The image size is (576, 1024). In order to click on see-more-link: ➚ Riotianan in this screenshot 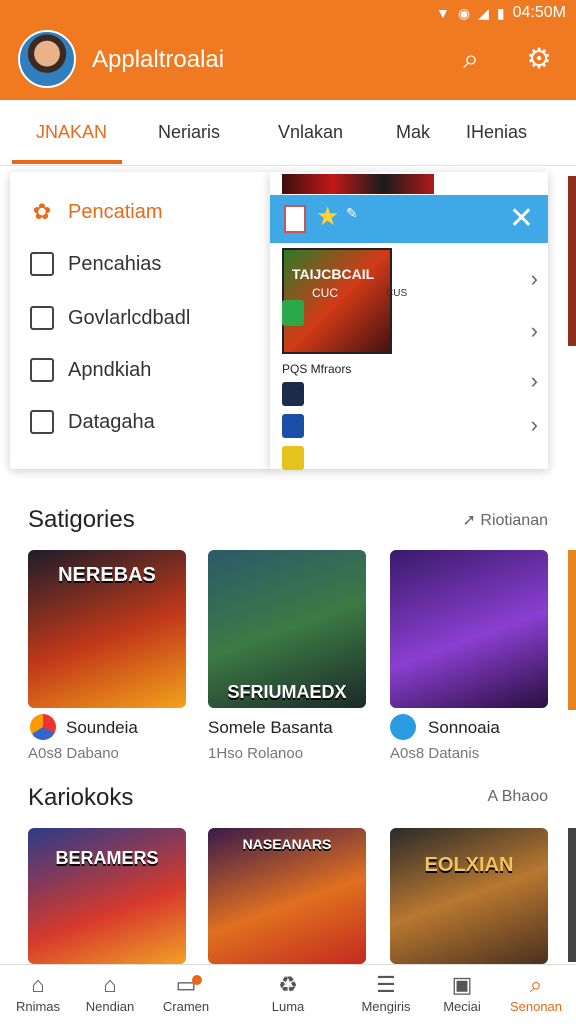, I will do `click(505, 520)`.